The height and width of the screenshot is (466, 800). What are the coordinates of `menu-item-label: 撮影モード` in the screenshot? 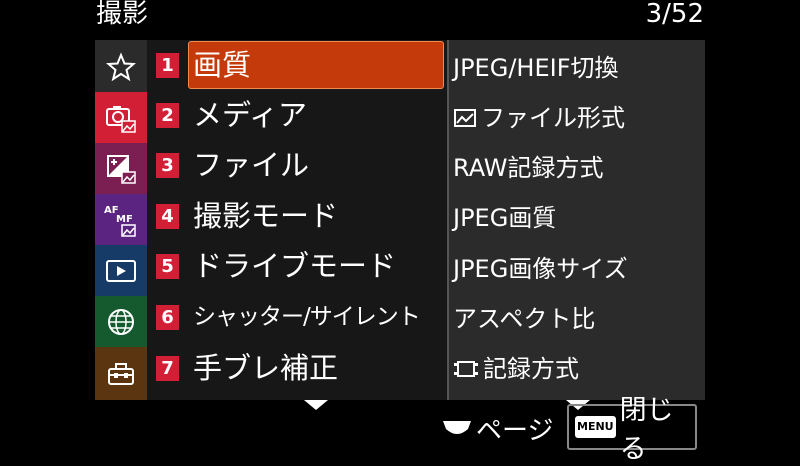 It's located at (266, 216).